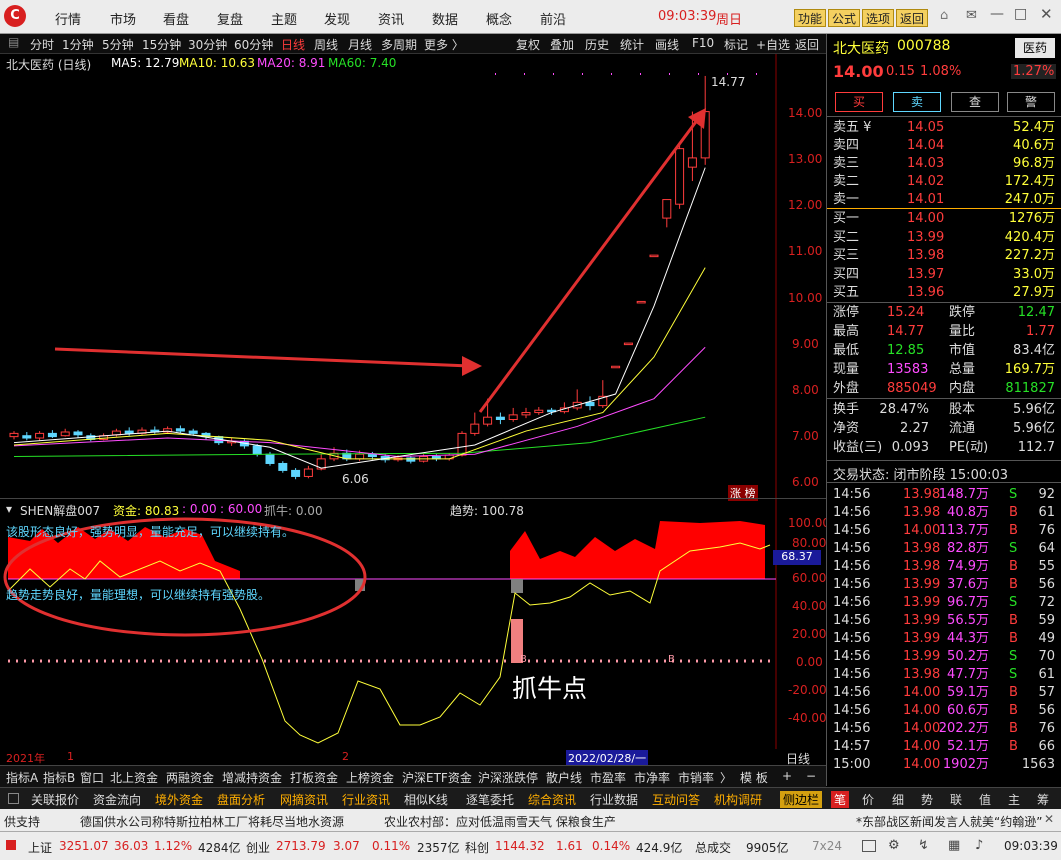 This screenshot has height=860, width=1061. What do you see at coordinates (944, 182) in the screenshot?
I see `ask-row: 卖二 14.02 172.4万` at bounding box center [944, 182].